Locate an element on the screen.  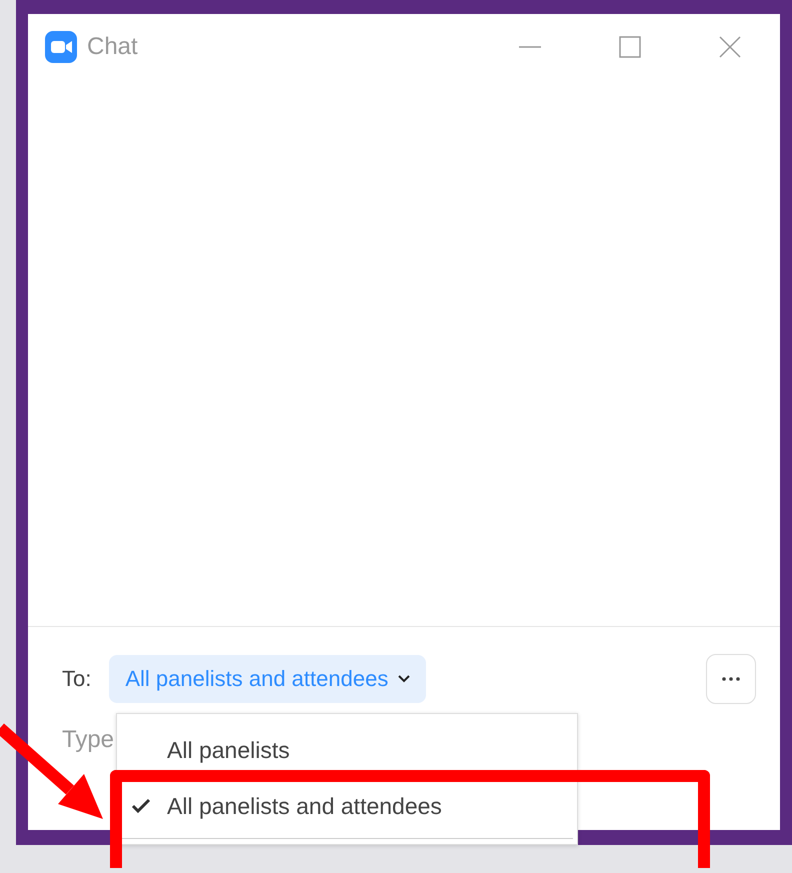
ellipsis-icon is located at coordinates (731, 679).